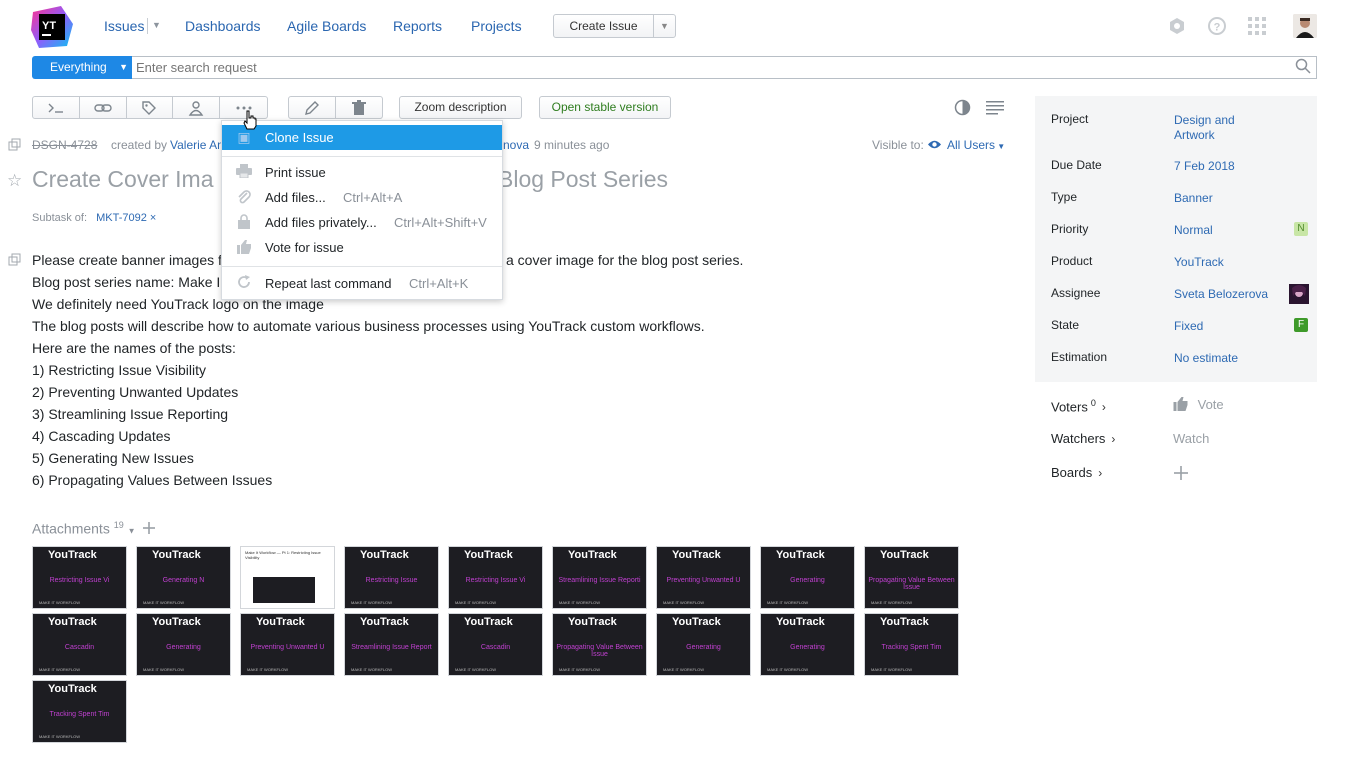  I want to click on watch-button: Watch, so click(1191, 438).